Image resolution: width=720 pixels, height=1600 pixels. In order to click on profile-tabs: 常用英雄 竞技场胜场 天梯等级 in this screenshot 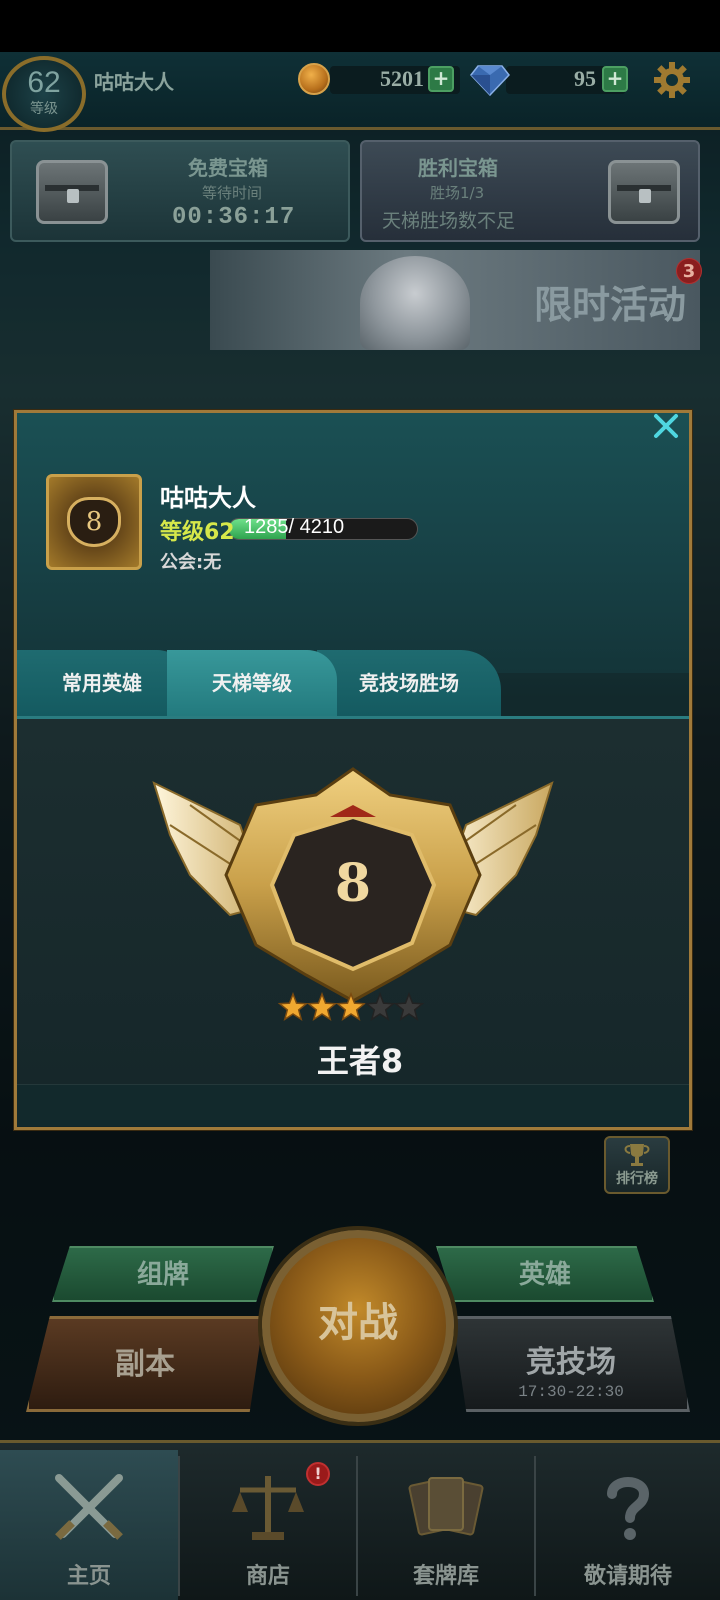, I will do `click(353, 684)`.